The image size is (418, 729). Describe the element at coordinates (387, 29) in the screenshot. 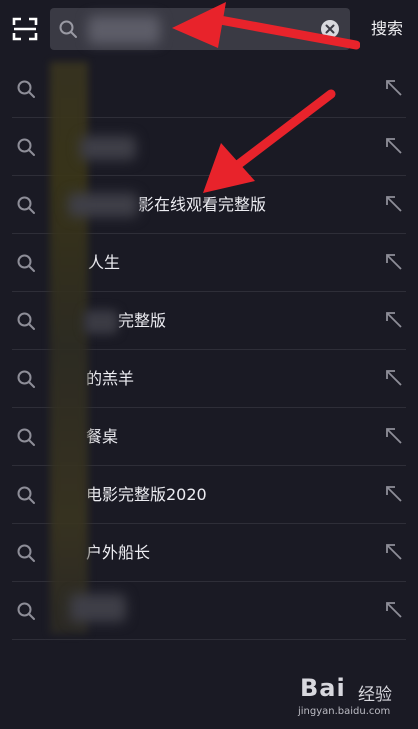

I see `search-button: 搜索` at that location.